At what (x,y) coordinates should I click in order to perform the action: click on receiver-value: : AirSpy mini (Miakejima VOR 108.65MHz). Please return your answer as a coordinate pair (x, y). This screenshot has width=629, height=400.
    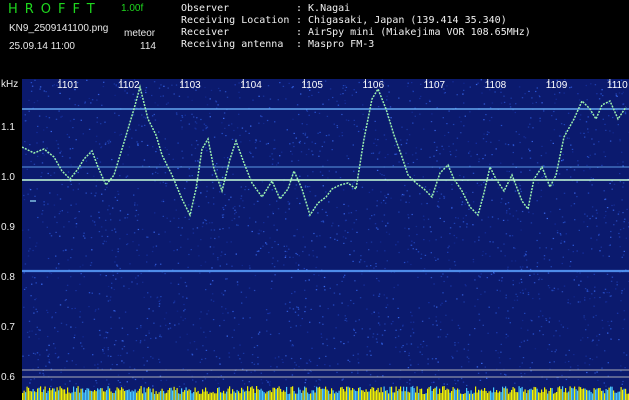
    Looking at the image, I should click on (413, 32).